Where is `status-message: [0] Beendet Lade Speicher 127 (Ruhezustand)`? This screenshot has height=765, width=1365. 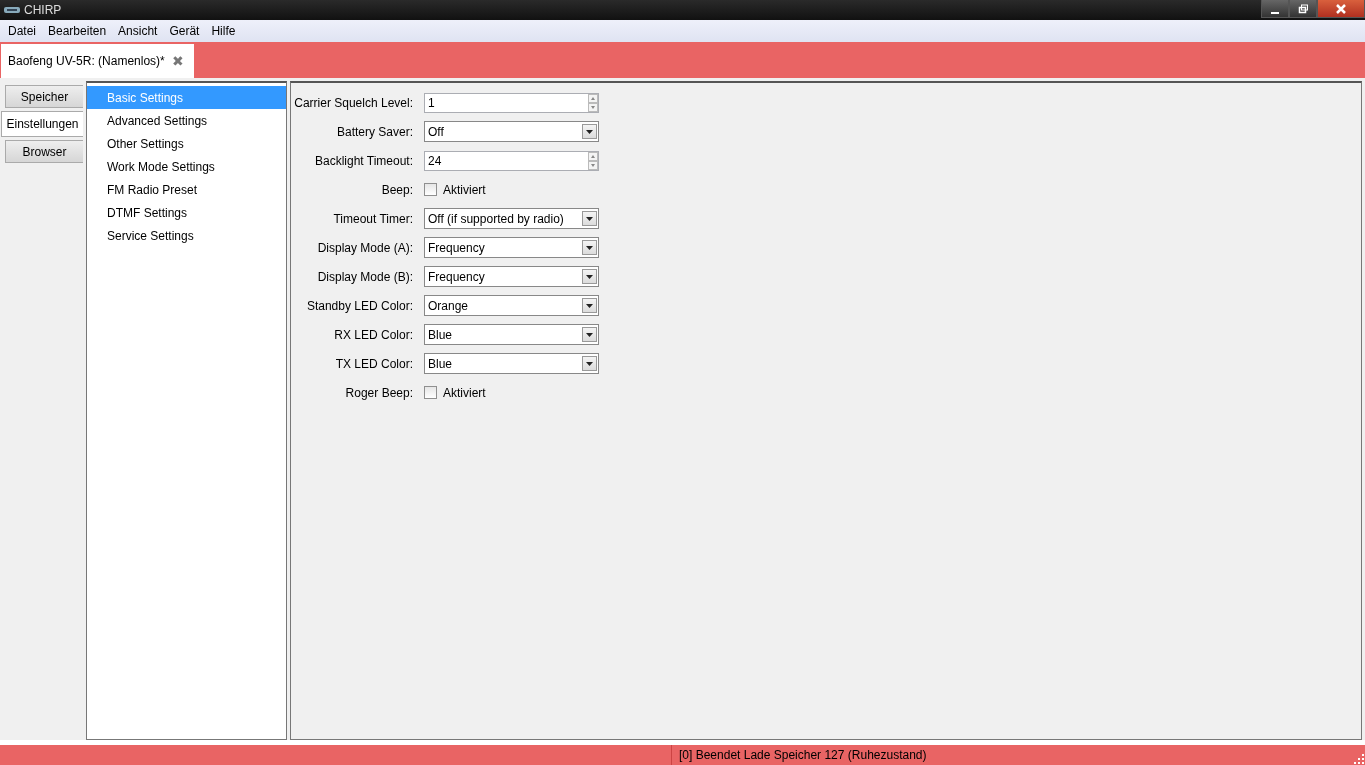 status-message: [0] Beendet Lade Speicher 127 (Ruhezustand) is located at coordinates (803, 755).